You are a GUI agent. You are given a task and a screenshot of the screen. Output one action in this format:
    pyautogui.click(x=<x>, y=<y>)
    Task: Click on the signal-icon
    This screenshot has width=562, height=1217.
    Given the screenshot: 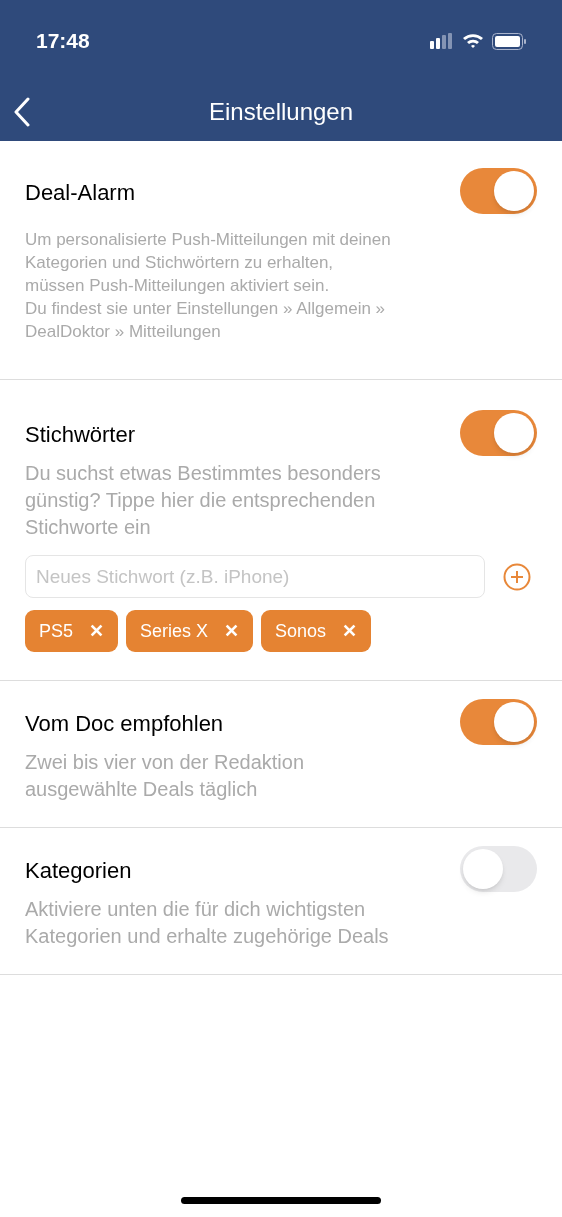 What is the action you would take?
    pyautogui.click(x=442, y=41)
    